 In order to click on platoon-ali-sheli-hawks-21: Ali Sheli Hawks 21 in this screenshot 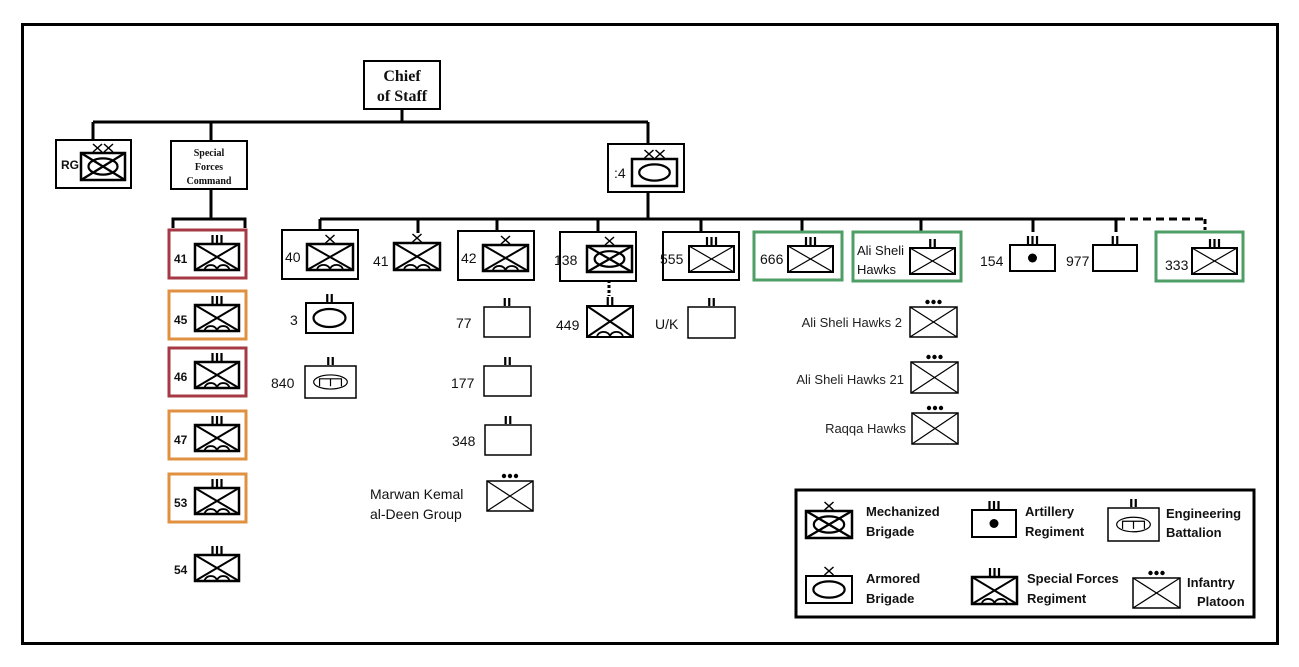, I will do `click(877, 374)`.